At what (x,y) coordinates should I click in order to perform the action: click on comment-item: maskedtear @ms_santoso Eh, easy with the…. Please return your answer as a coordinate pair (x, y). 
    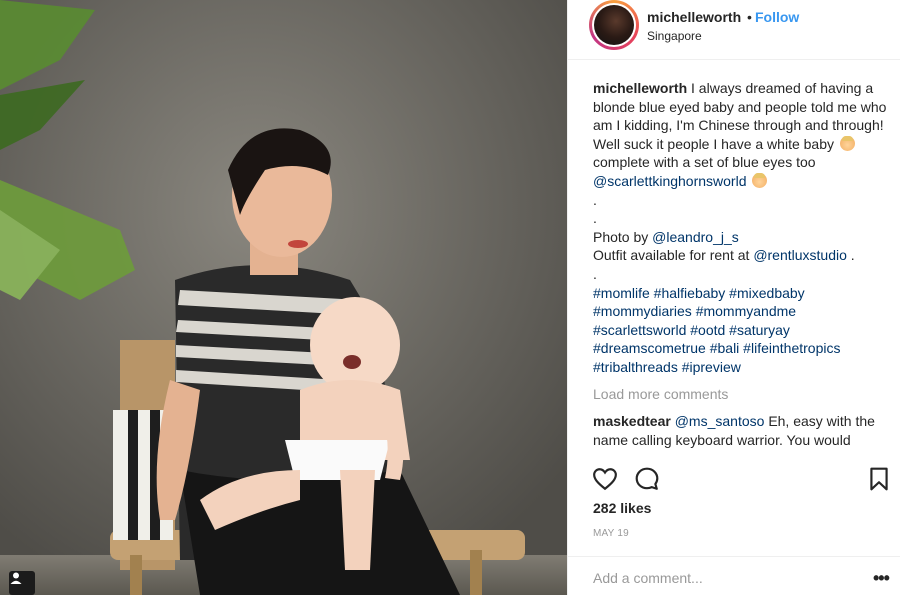
    Looking at the image, I should click on (740, 430).